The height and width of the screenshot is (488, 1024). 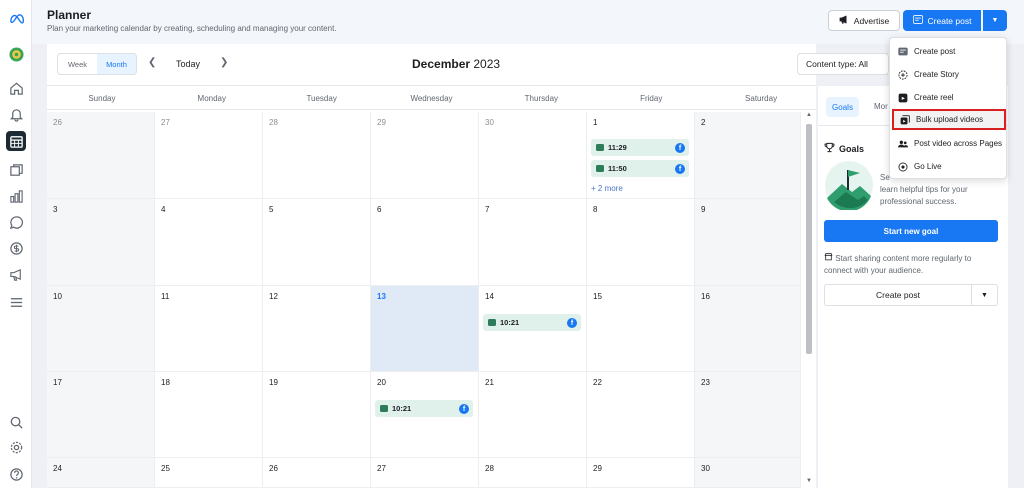 I want to click on day-cell: 6, so click(x=425, y=242).